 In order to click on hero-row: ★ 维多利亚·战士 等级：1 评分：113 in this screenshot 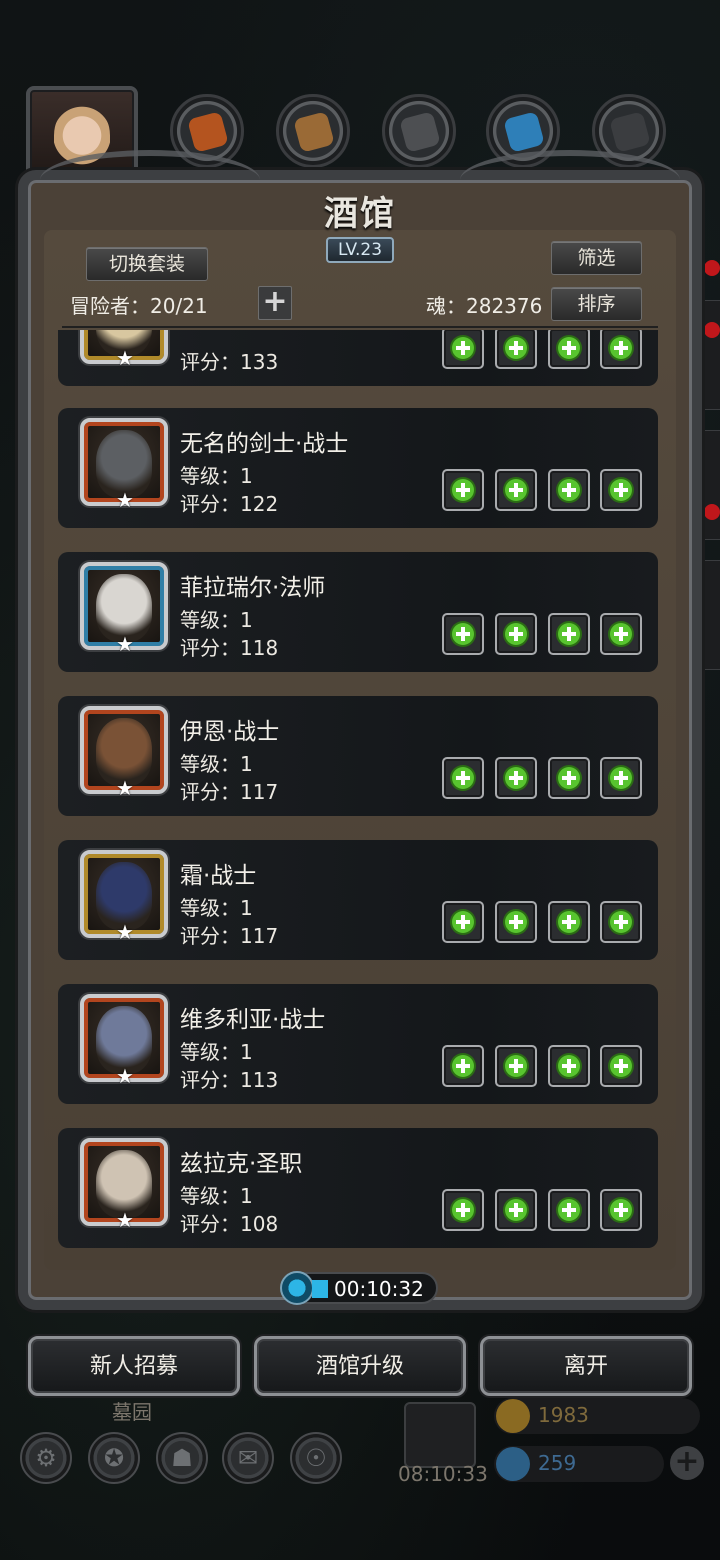, I will do `click(358, 1044)`.